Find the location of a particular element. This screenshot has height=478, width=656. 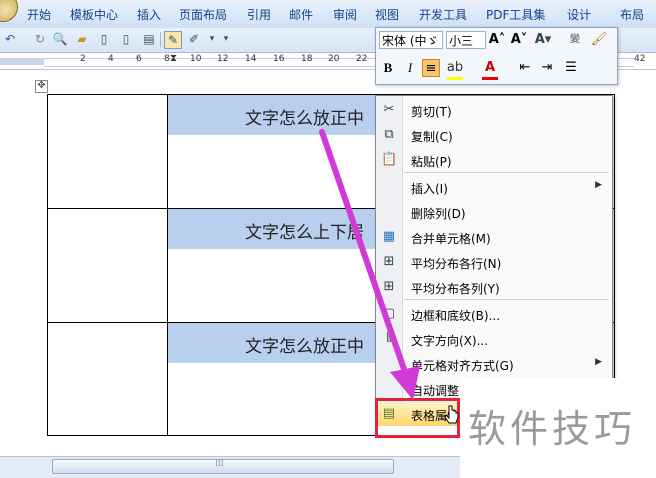

ruler-number: 18 is located at coordinates (307, 59).